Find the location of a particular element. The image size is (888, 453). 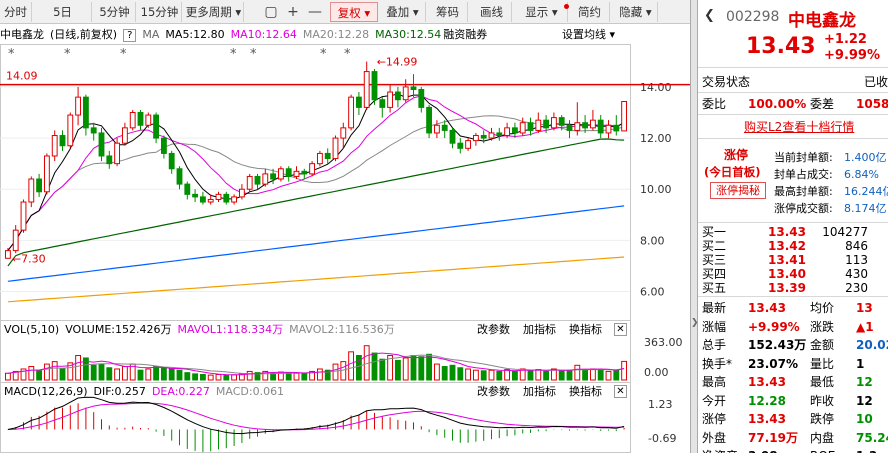

stock-label: 中电鑫龙 is located at coordinates (22, 34).